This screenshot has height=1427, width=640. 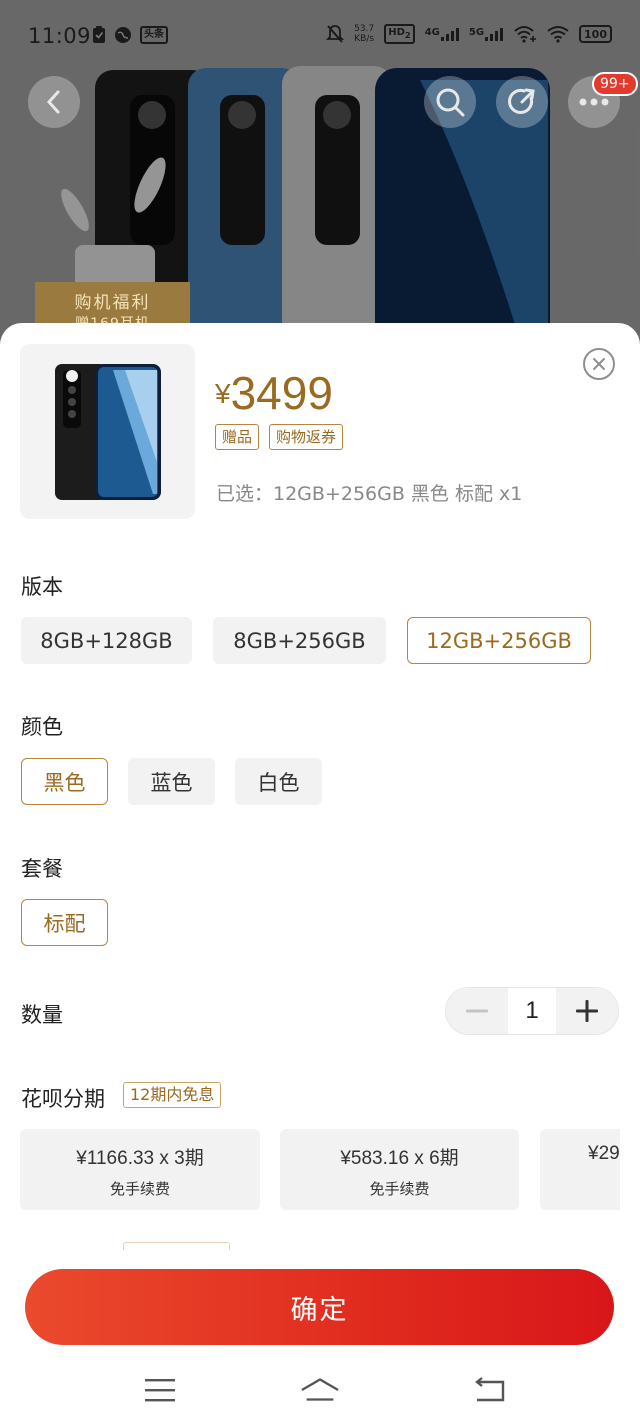 I want to click on quantity-decrease-button, so click(x=477, y=1011).